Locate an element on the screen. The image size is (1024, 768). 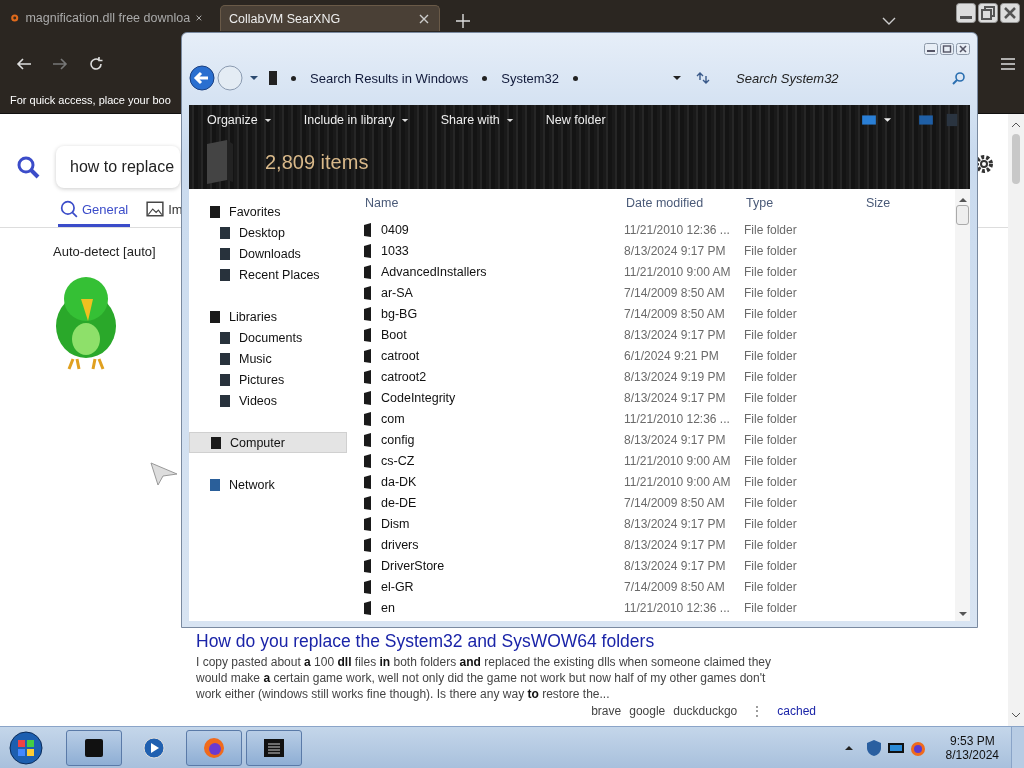
browser-tab: magnification.dll free downloa is located at coordinates (109, 18).